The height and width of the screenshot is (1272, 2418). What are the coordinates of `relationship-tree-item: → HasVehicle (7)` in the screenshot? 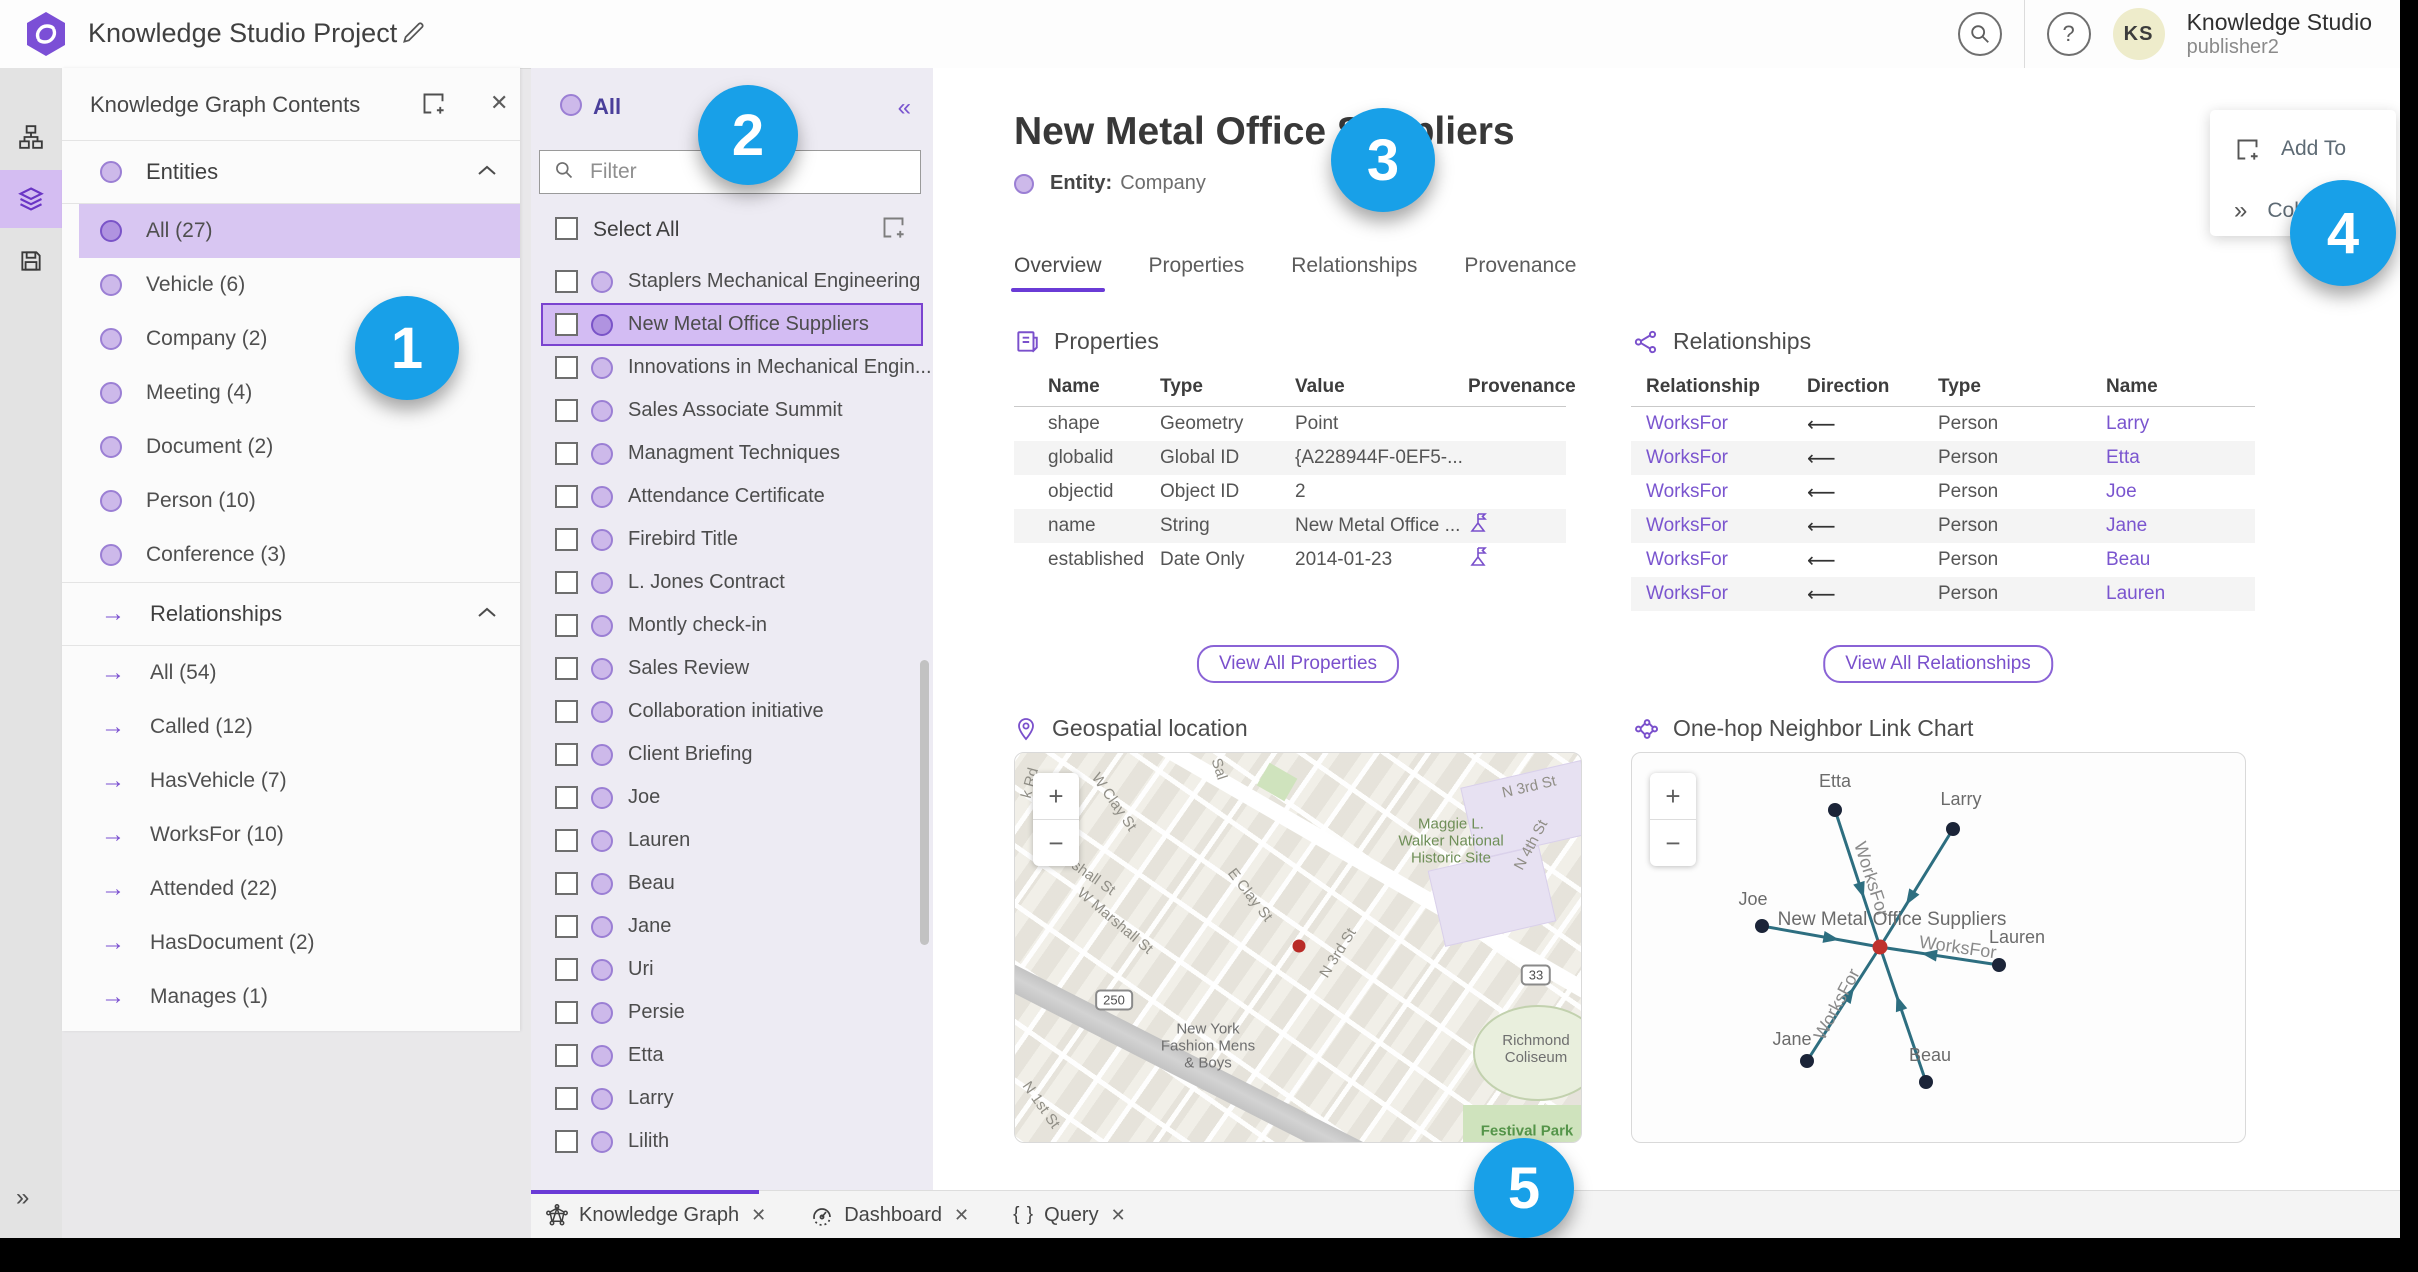 It's located at (291, 781).